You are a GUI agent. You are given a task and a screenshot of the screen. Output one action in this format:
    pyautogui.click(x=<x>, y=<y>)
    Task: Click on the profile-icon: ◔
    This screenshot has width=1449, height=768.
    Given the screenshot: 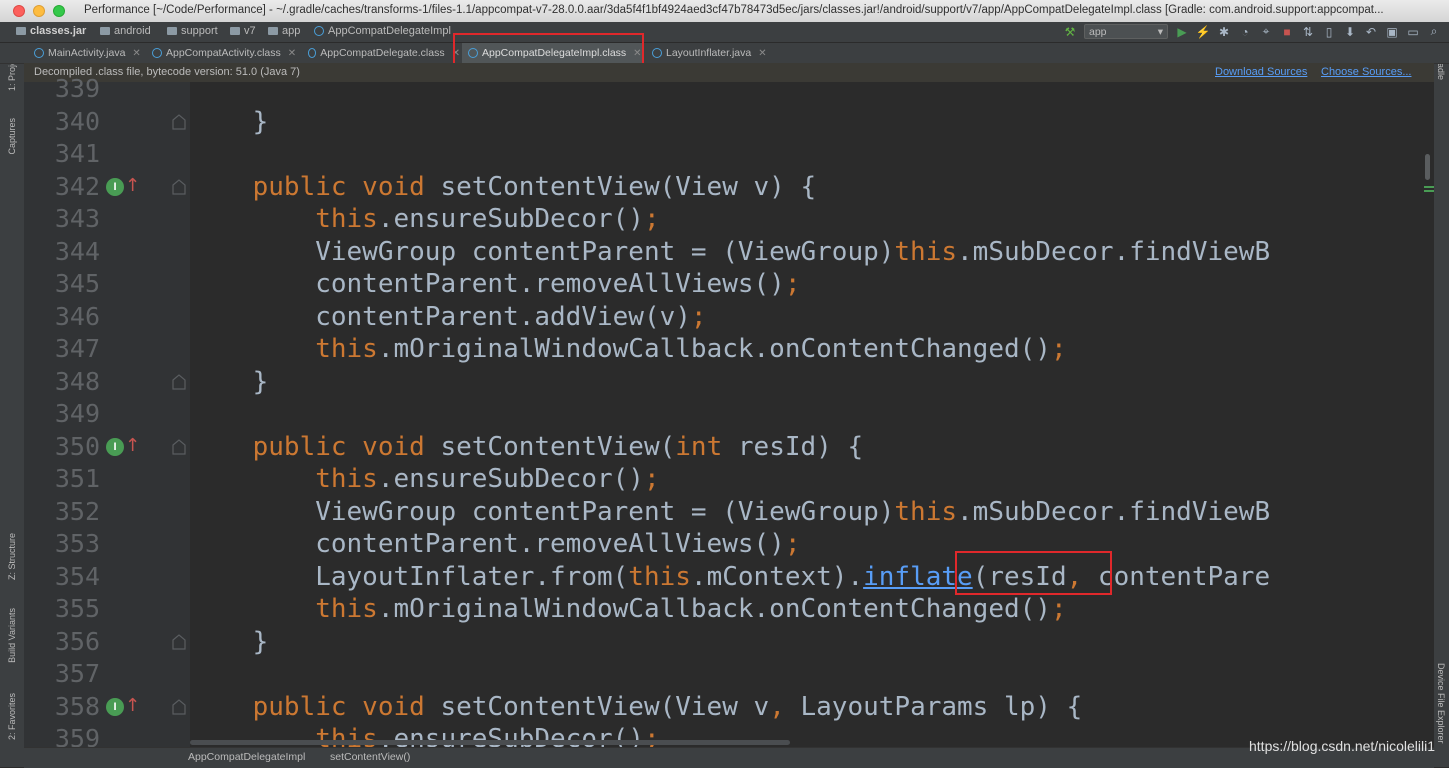 What is the action you would take?
    pyautogui.click(x=1245, y=32)
    